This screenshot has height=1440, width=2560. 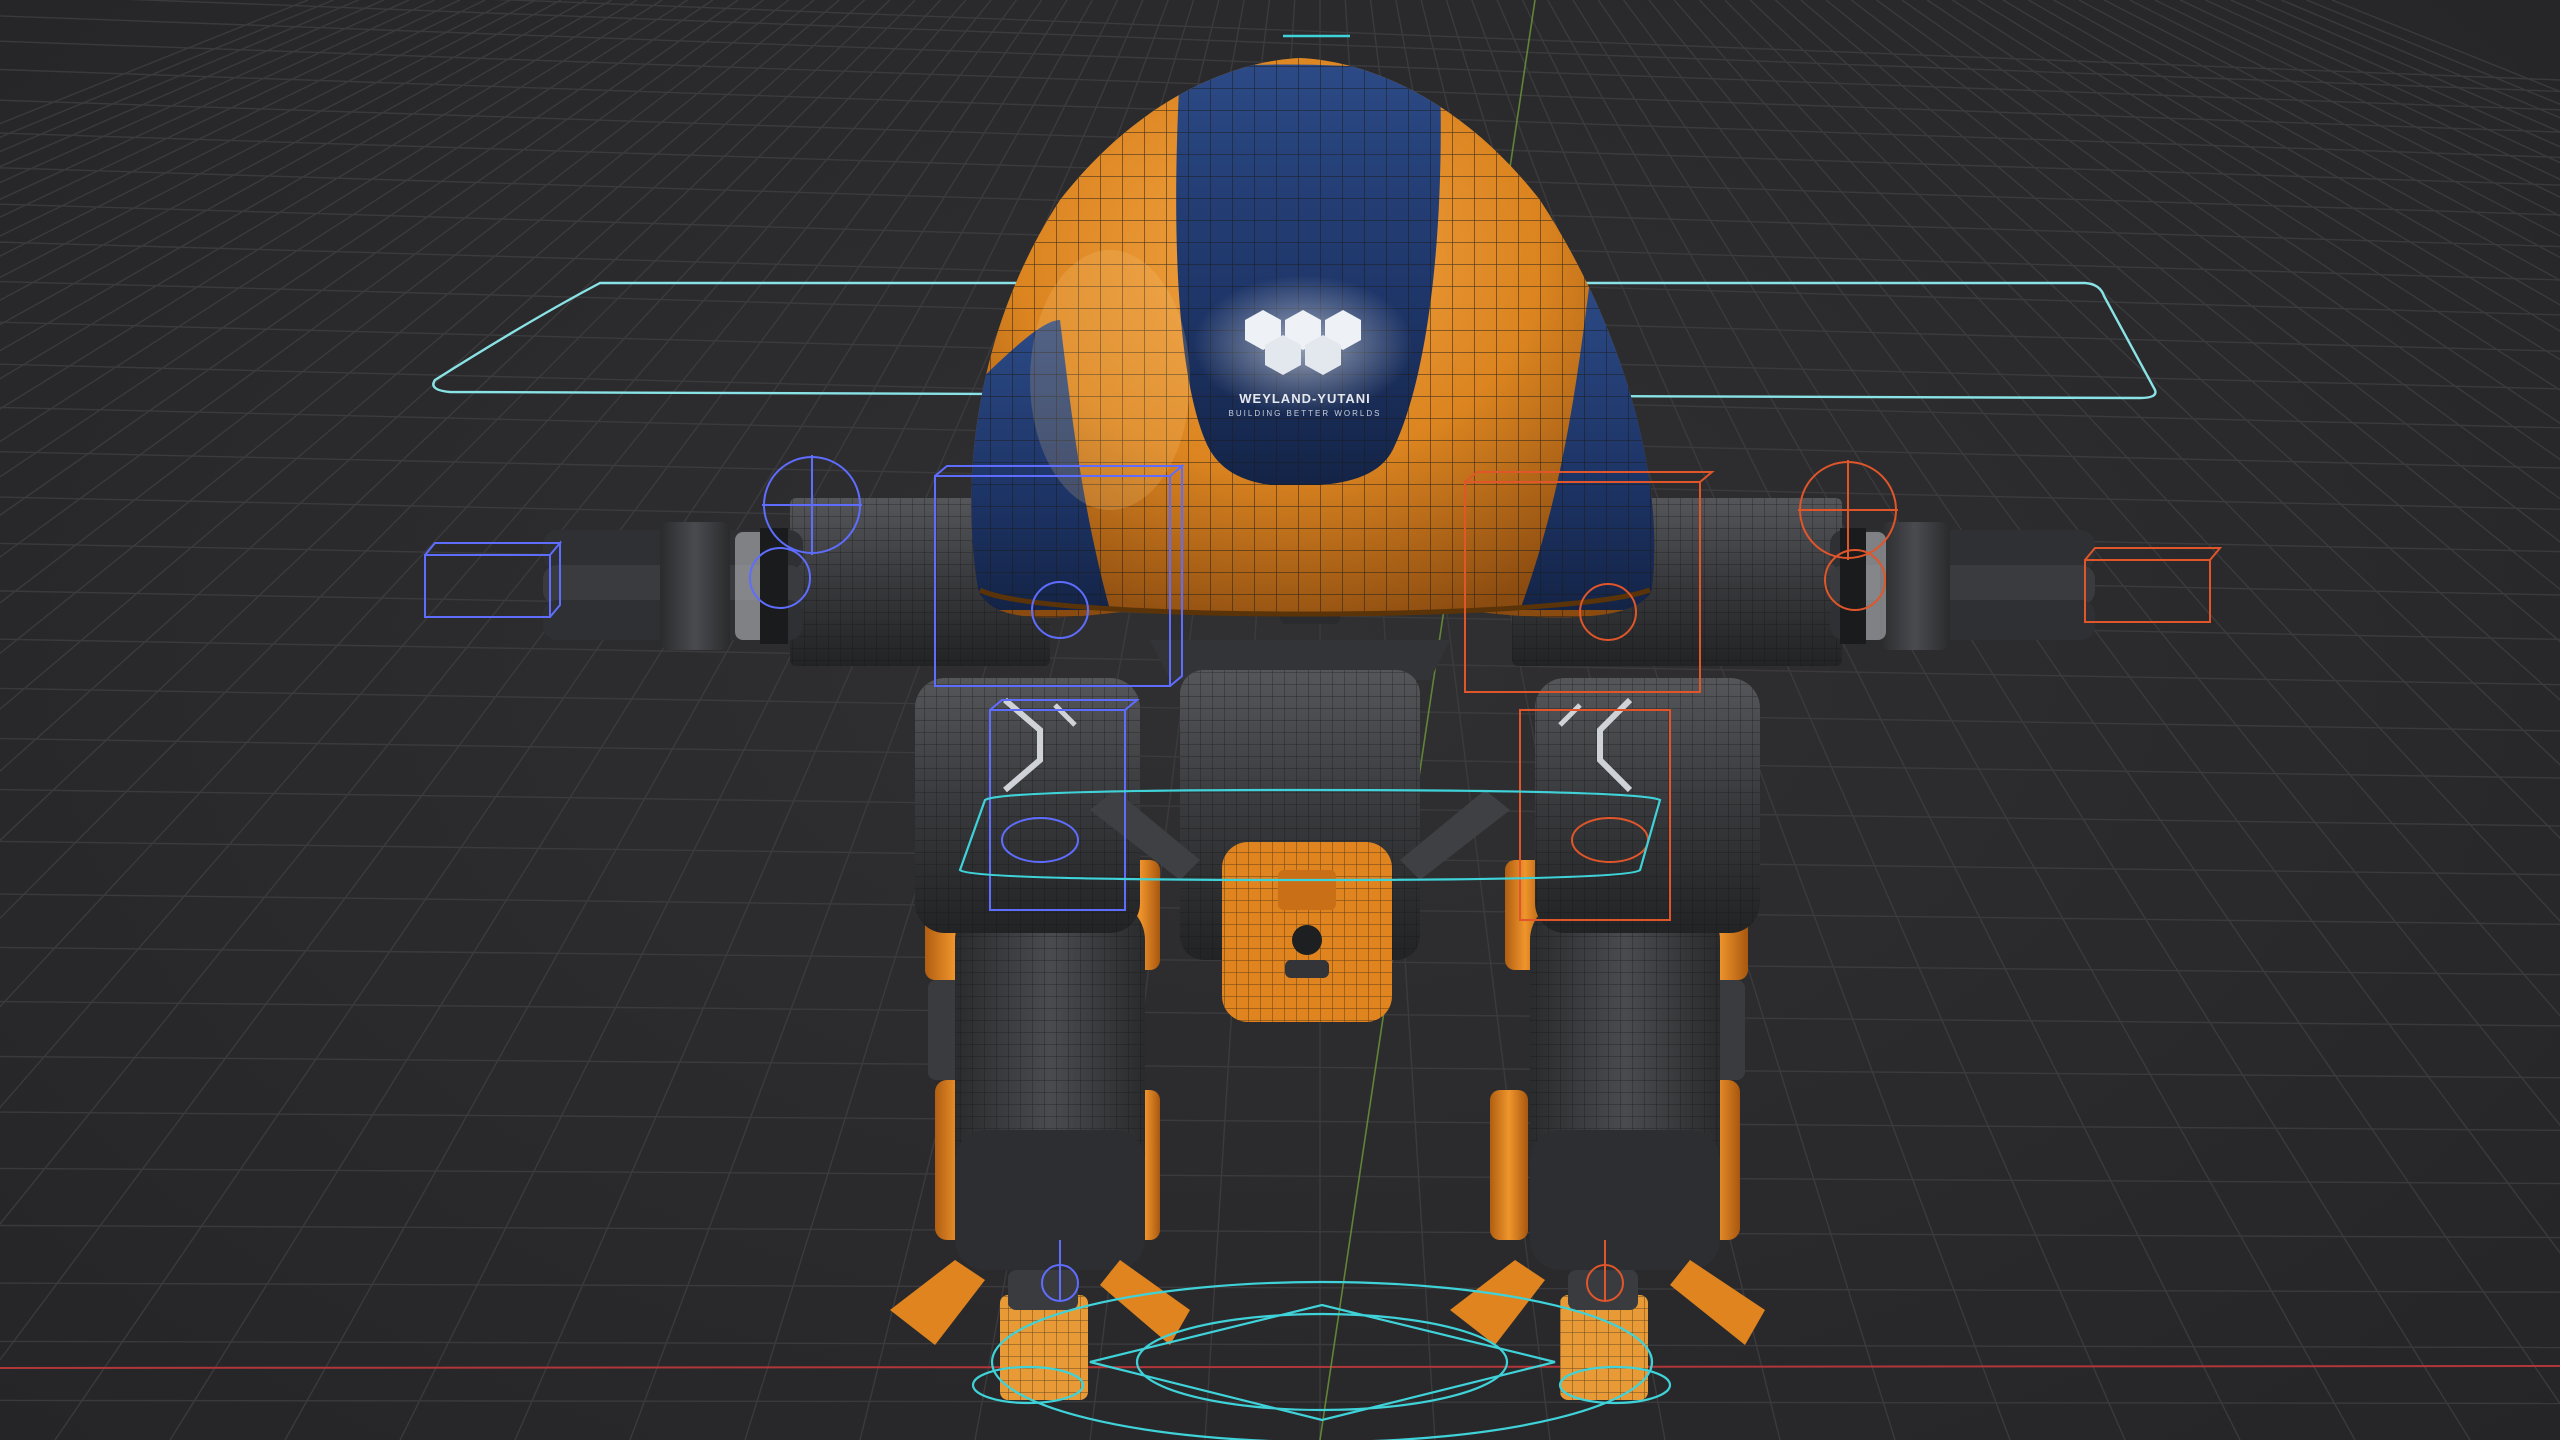 I want to click on logo-name: WEYLAND-YUTANI, so click(x=1304, y=398).